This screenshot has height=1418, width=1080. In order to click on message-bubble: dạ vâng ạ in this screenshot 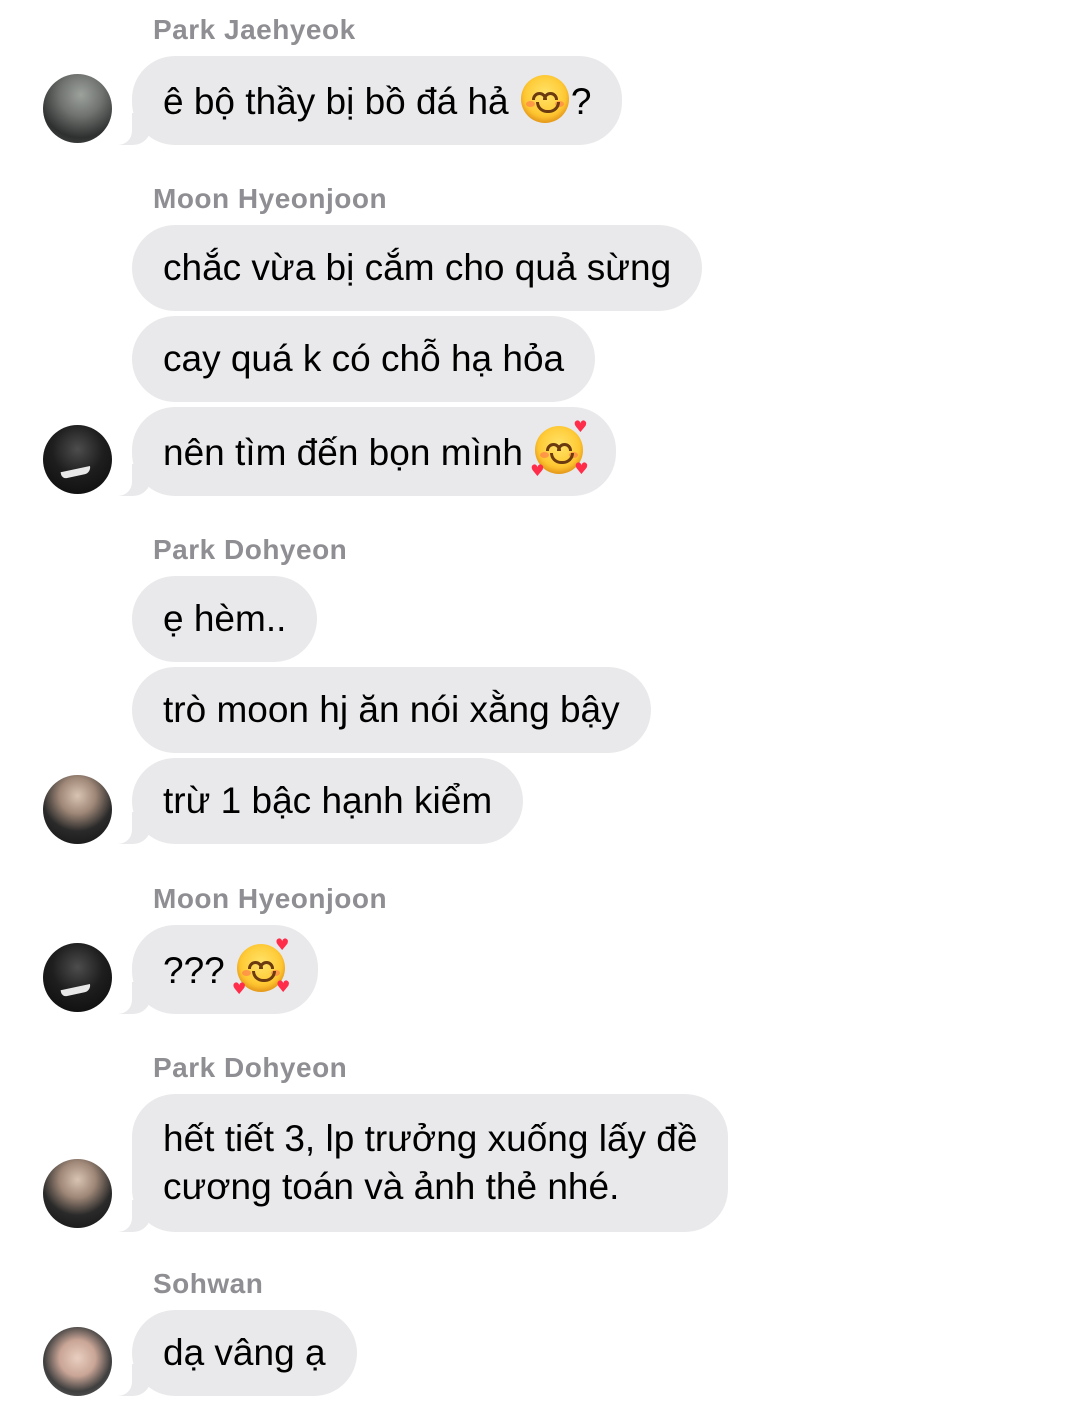, I will do `click(231, 1353)`.